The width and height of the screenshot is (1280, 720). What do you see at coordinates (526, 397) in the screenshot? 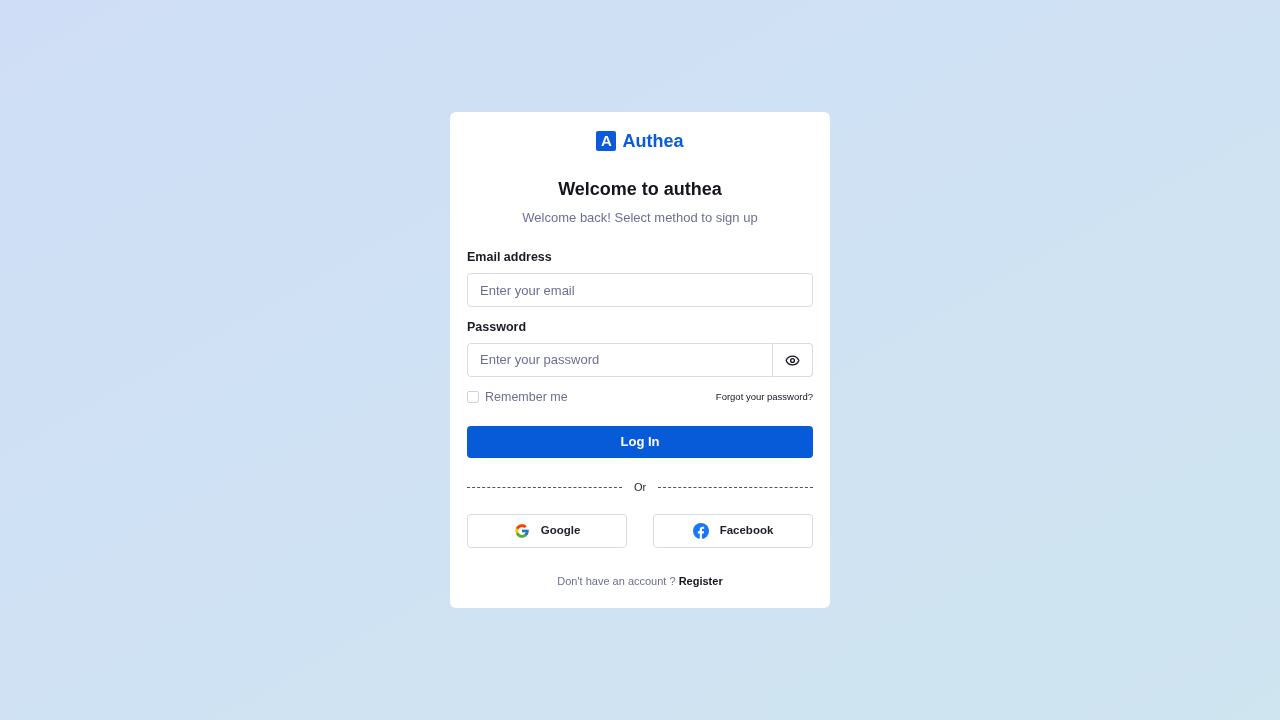
I see `remember-label: Remember me` at bounding box center [526, 397].